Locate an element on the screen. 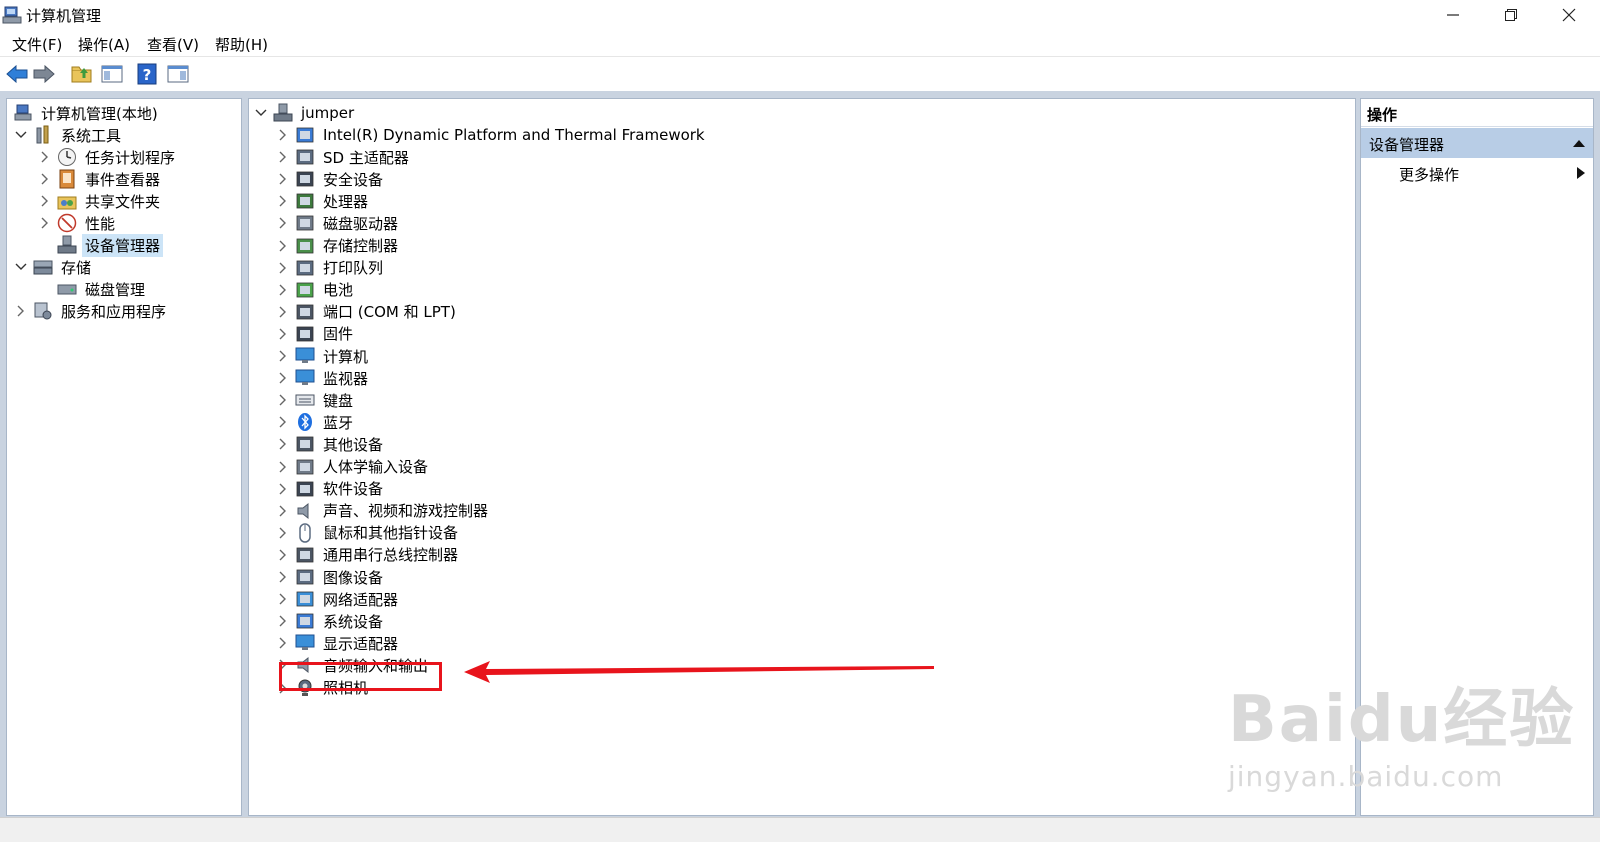  device-category-network-adapter: 网络适配器 is located at coordinates (338, 599).